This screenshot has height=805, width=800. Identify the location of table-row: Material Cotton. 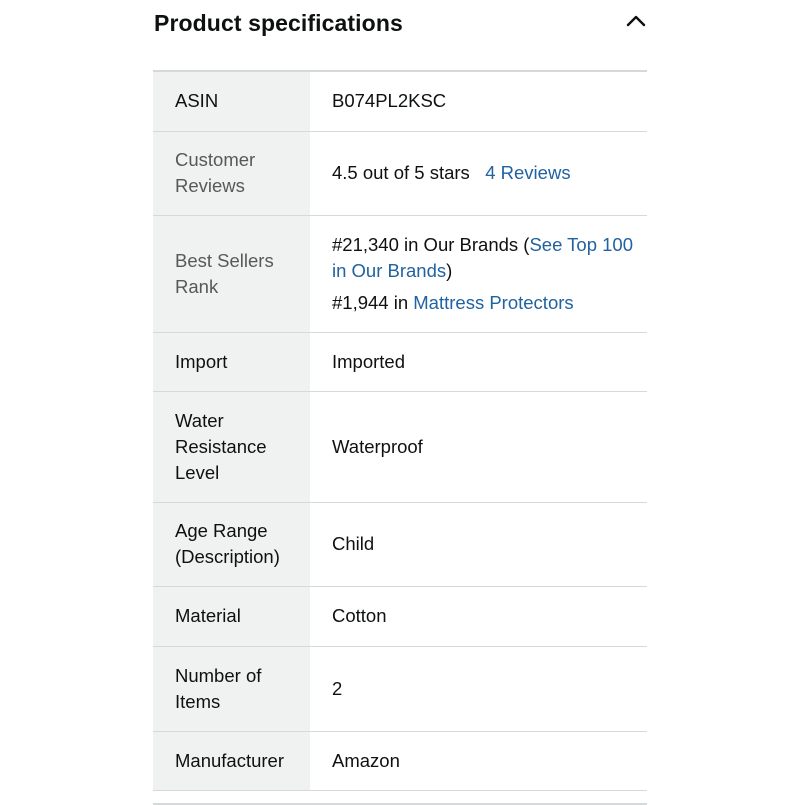
(400, 616).